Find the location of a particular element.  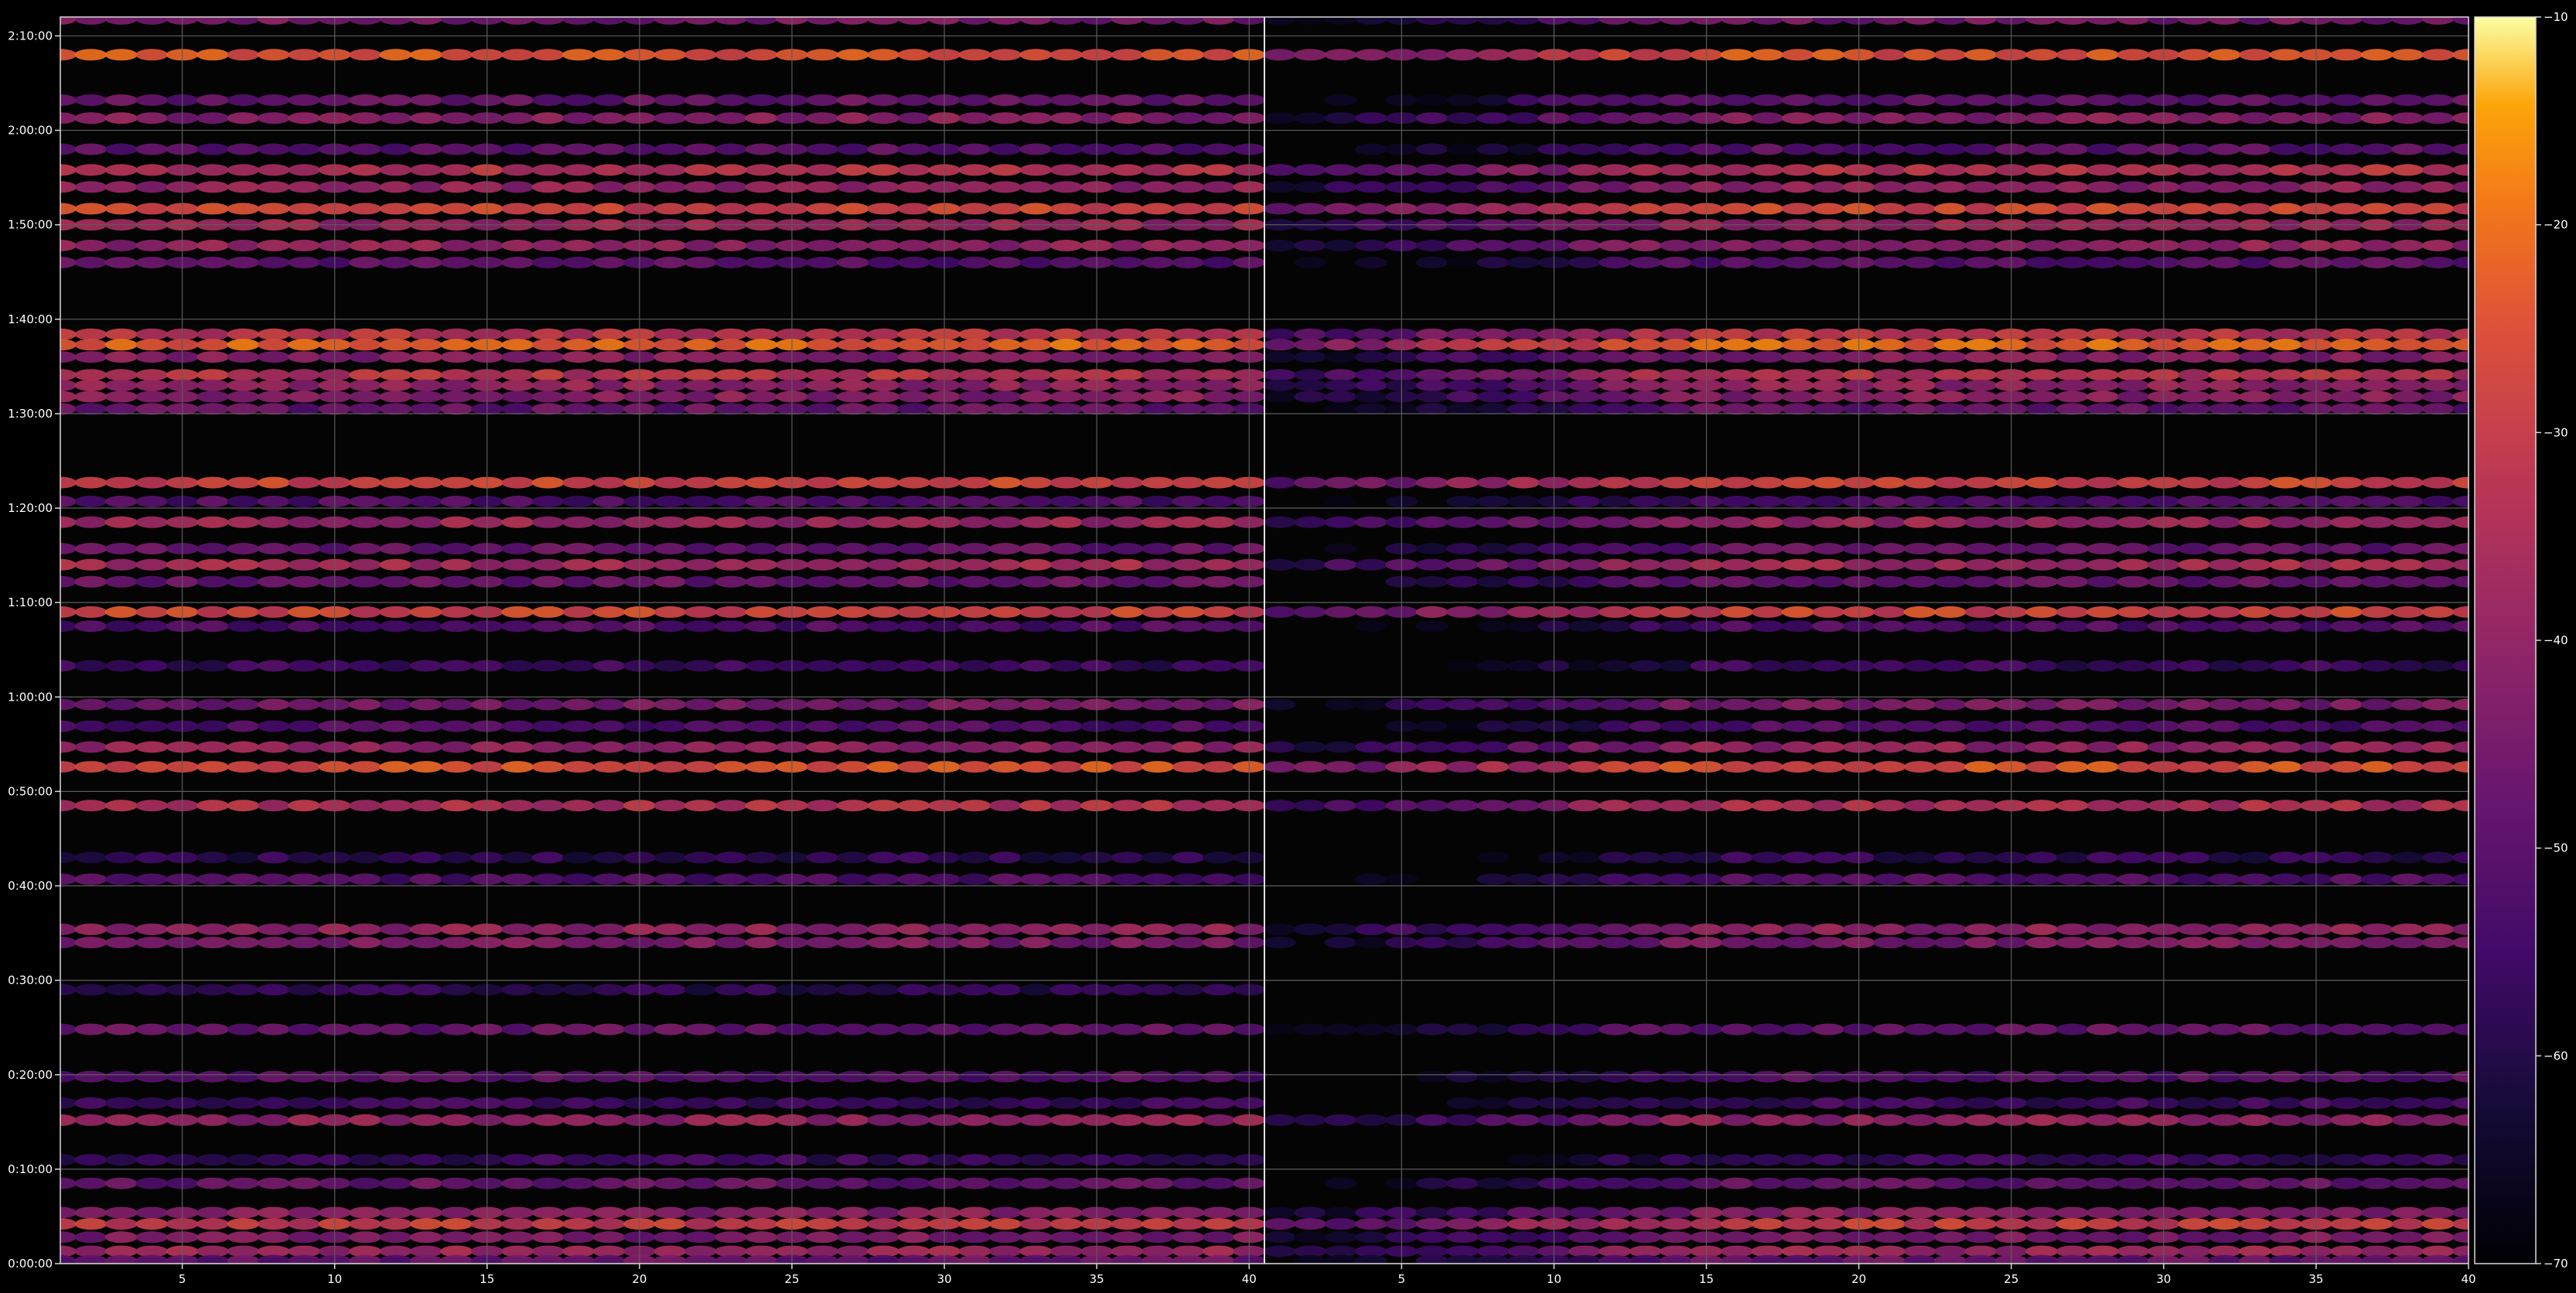

x-tick-label: 15 is located at coordinates (487, 1279).